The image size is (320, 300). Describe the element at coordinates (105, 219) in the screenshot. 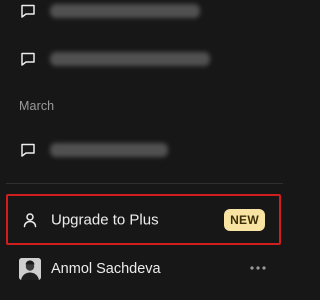

I see `upgrade-label: Upgrade to Plus` at that location.